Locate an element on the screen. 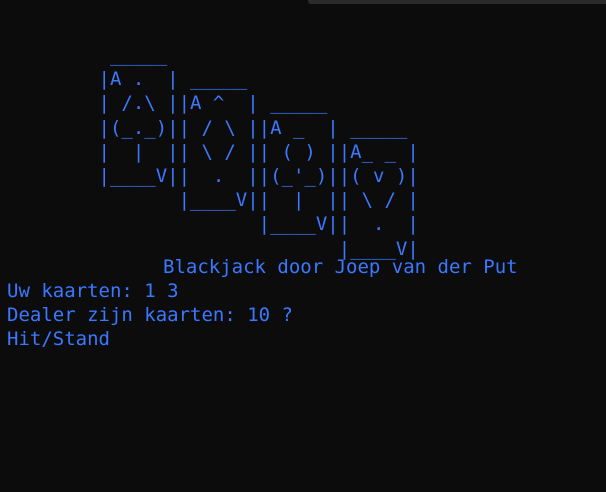 Image resolution: width=606 pixels, height=492 pixels. tab-strip-edge is located at coordinates (457, 2).